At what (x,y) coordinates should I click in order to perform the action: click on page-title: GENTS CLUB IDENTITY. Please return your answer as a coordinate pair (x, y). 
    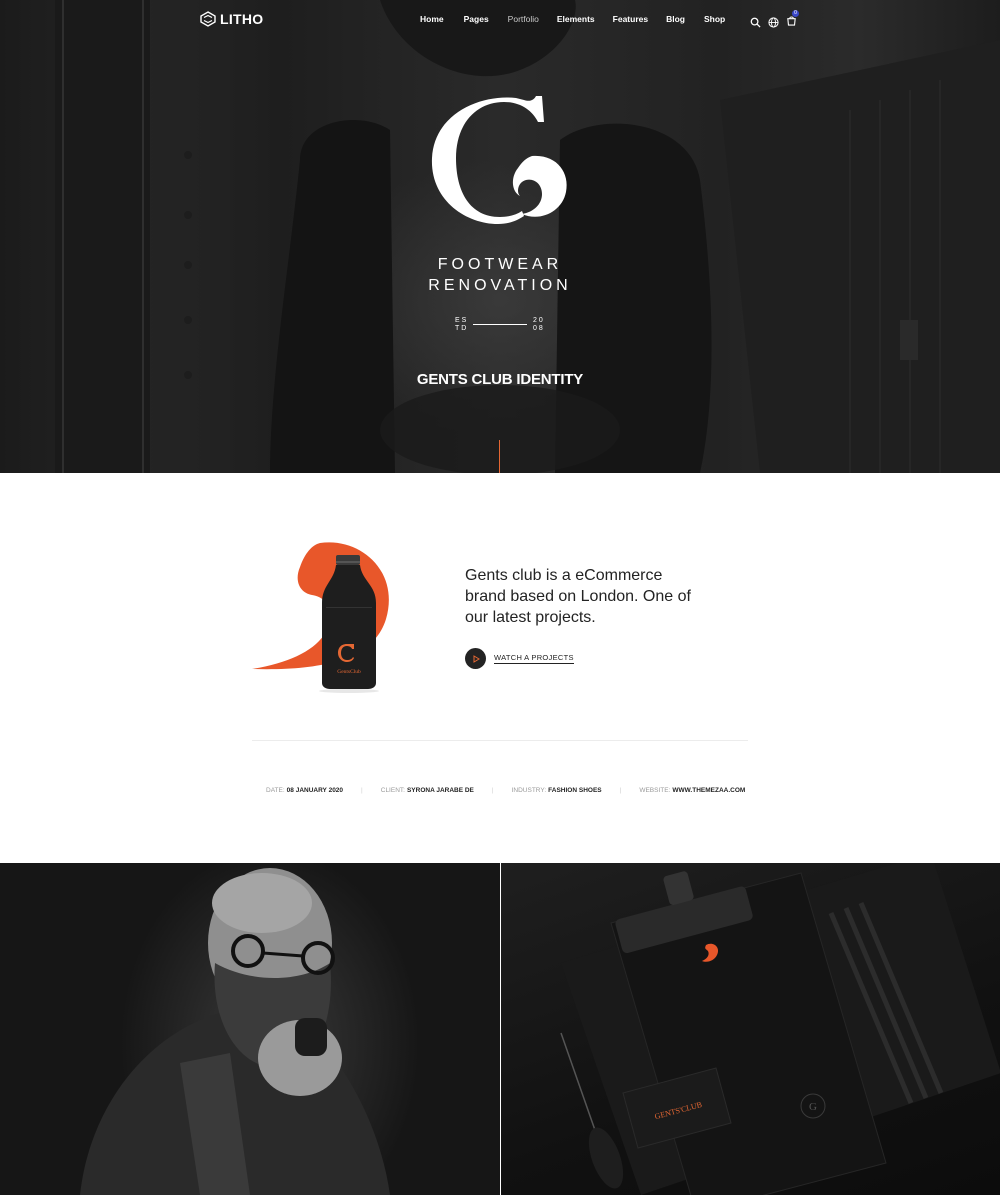
    Looking at the image, I should click on (500, 379).